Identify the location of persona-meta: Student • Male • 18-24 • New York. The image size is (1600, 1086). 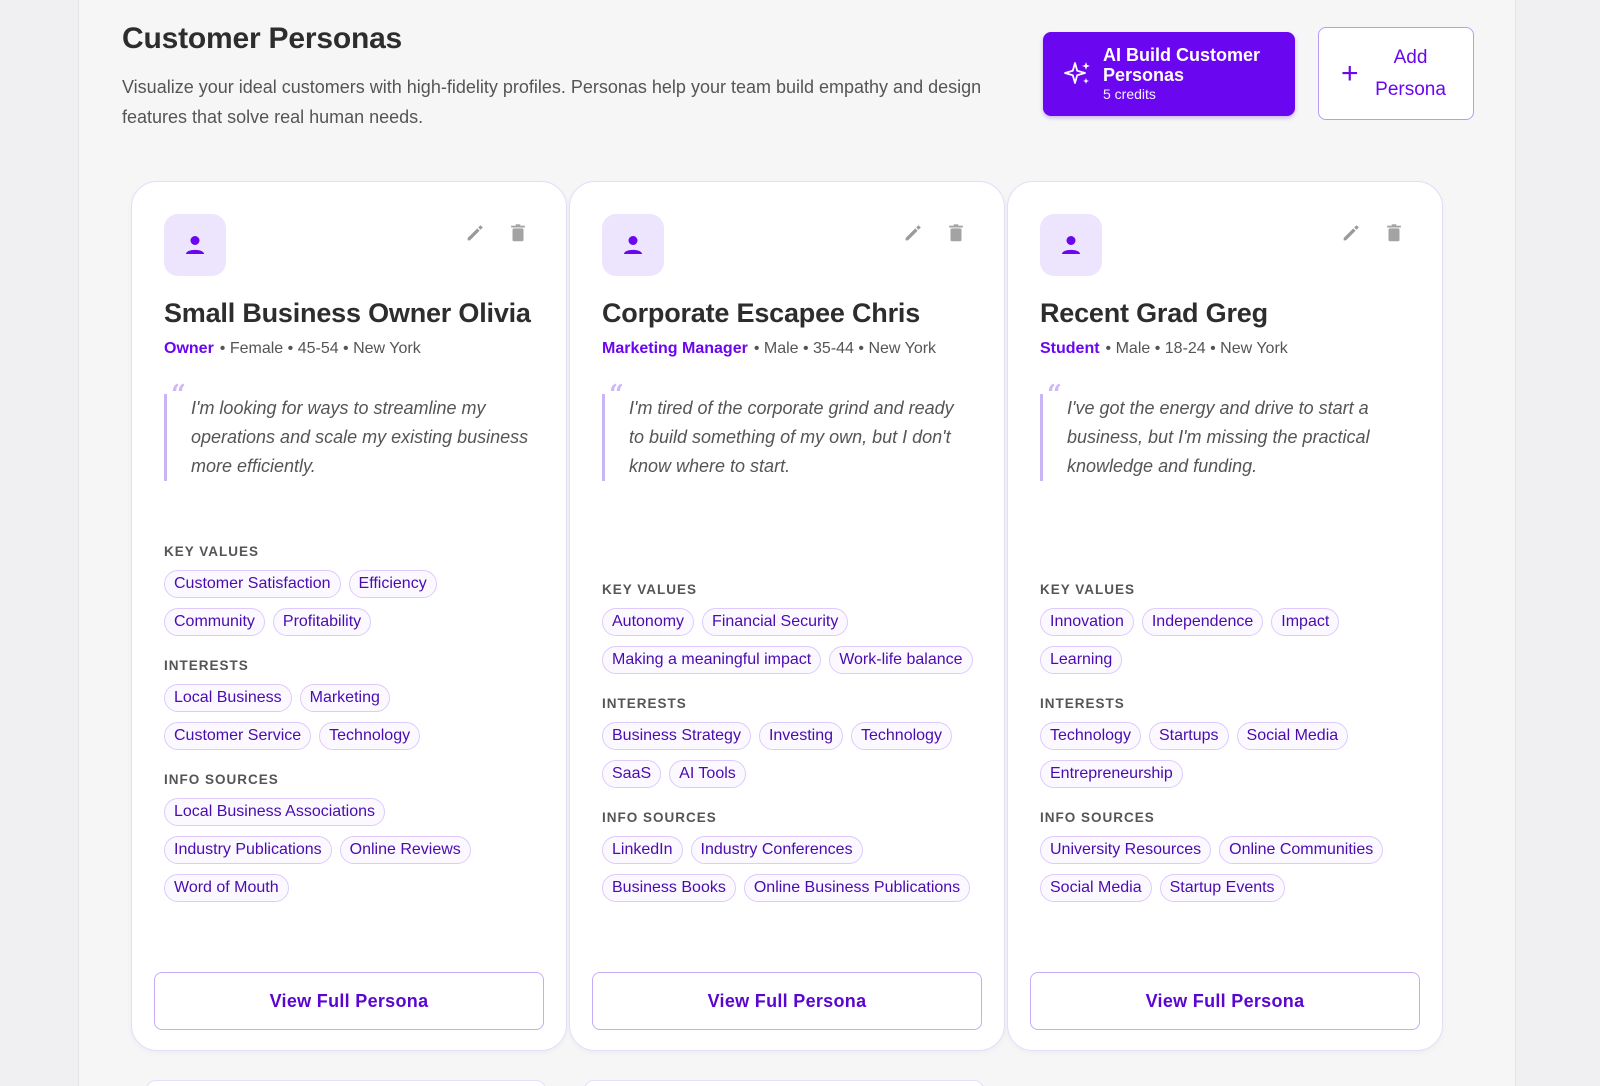
(1164, 349).